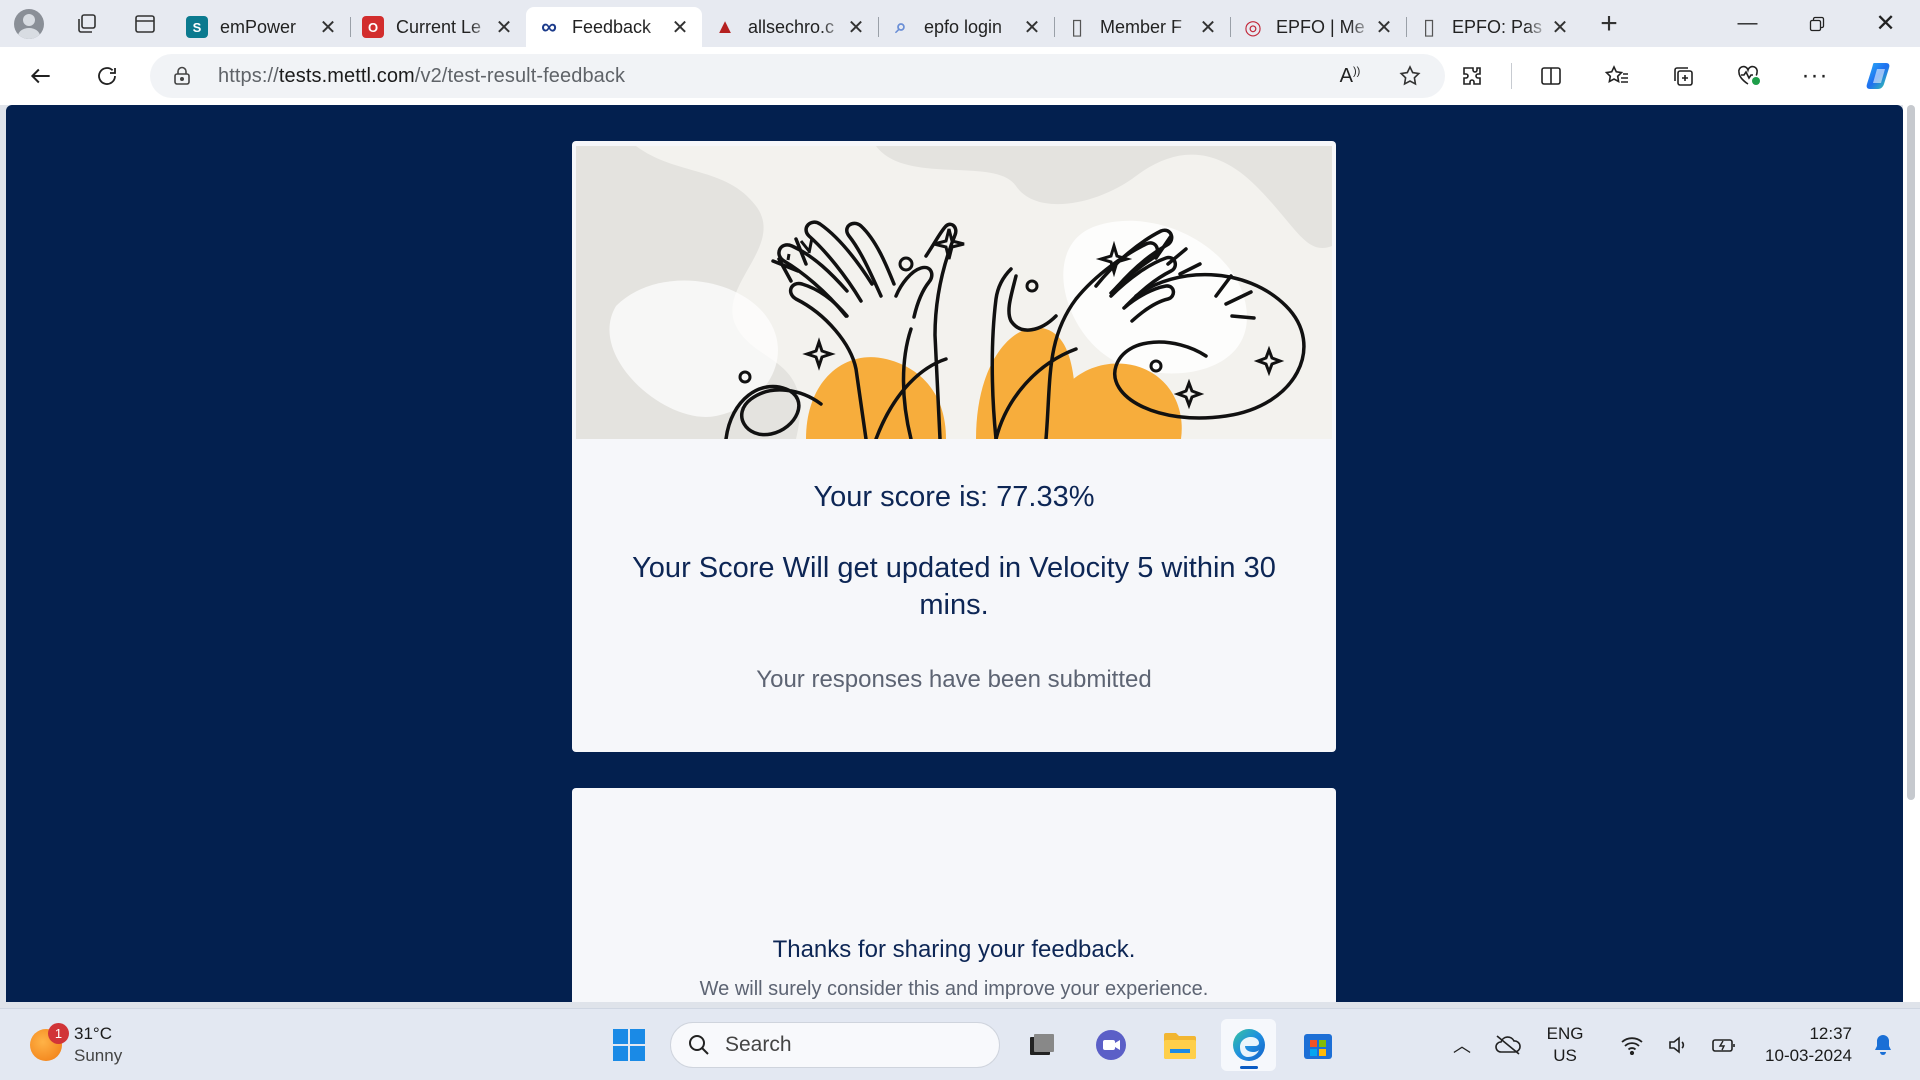 The image size is (1920, 1080). I want to click on clock-date: 10-03-2024, so click(1808, 1055).